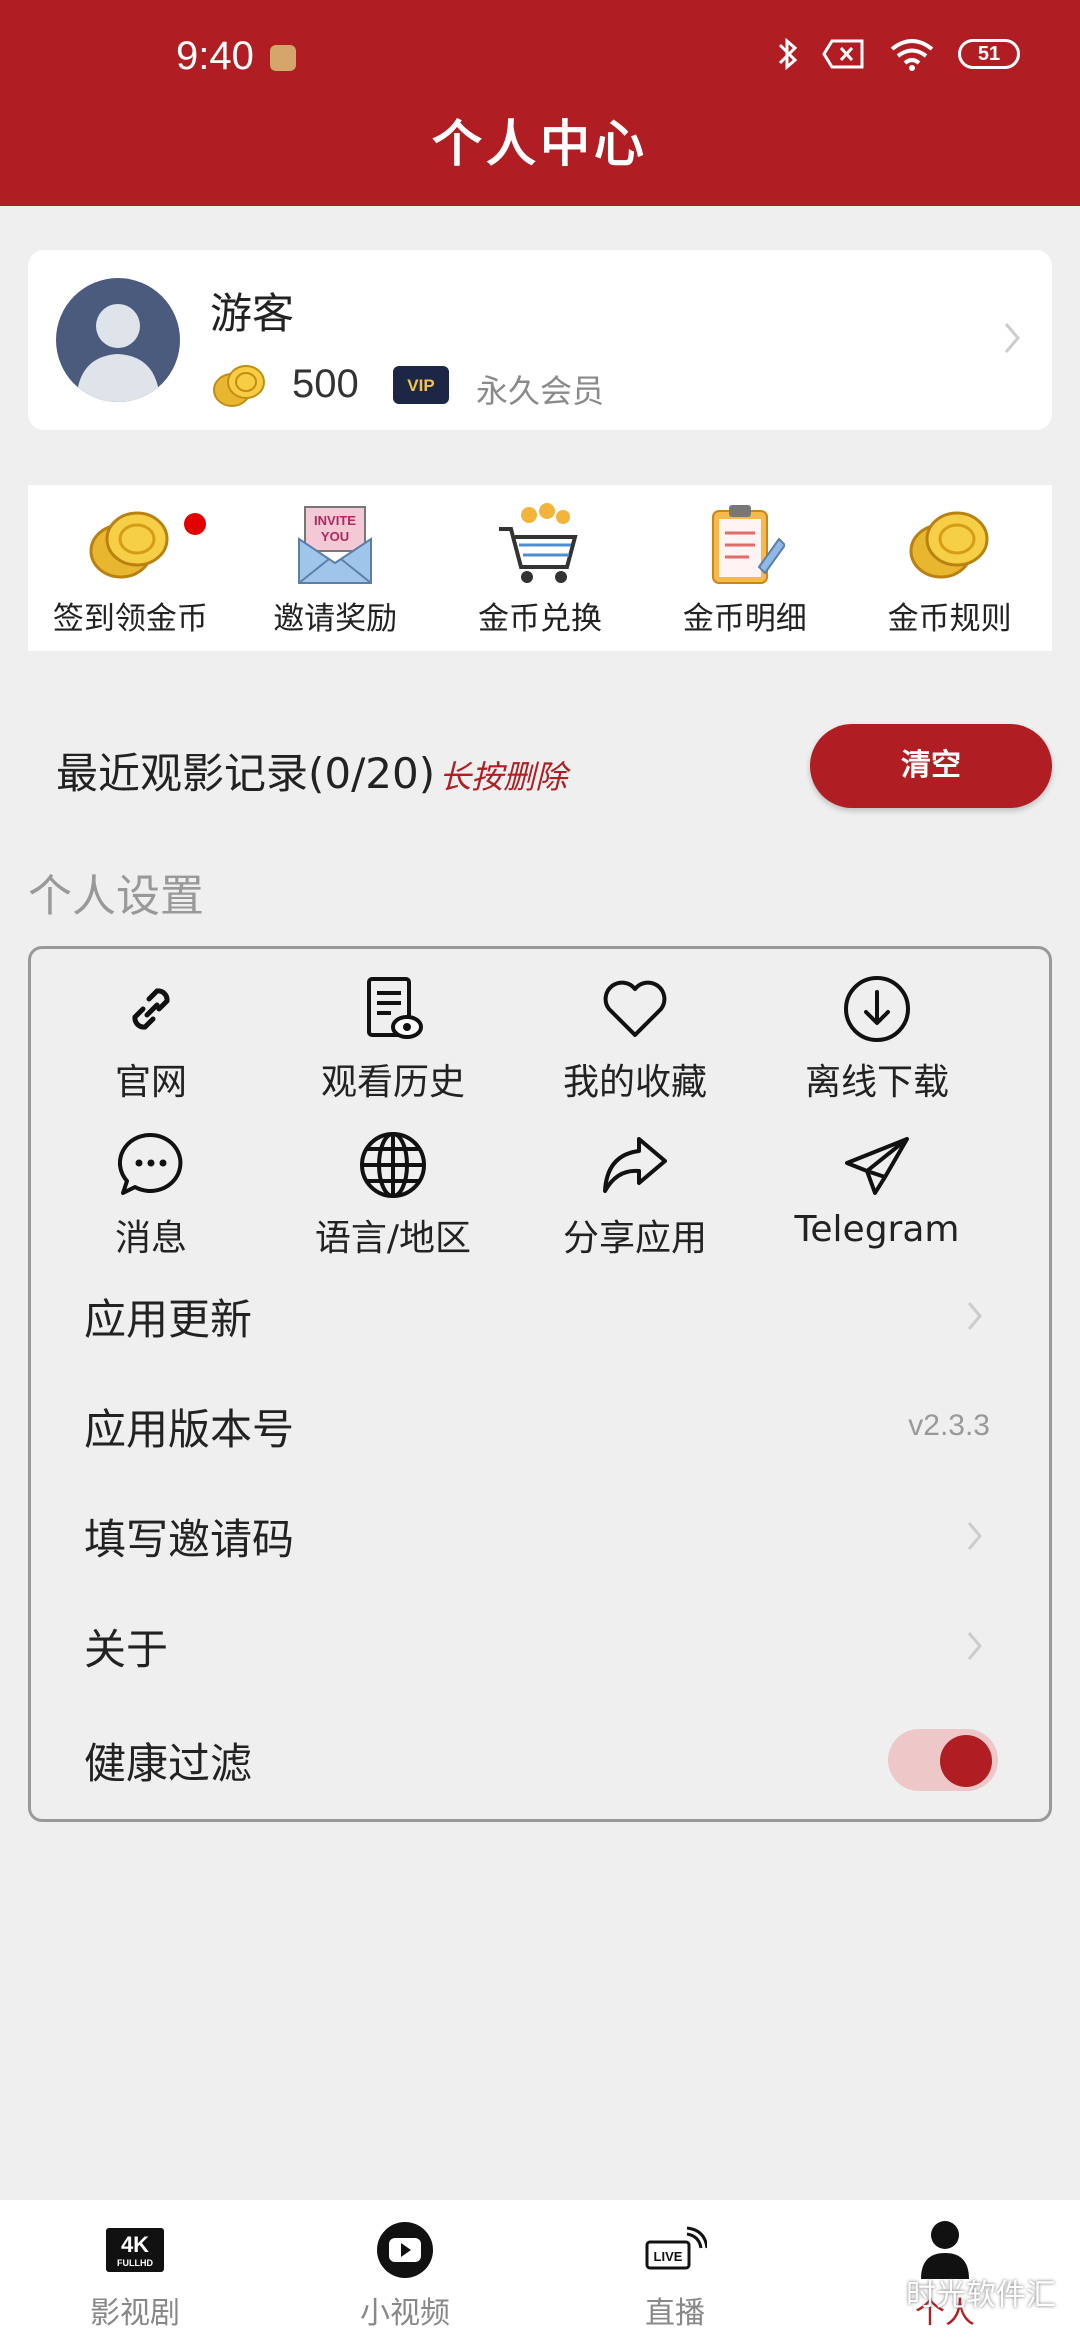  What do you see at coordinates (116, 896) in the screenshot?
I see `personal-settings-title: 个人设置` at bounding box center [116, 896].